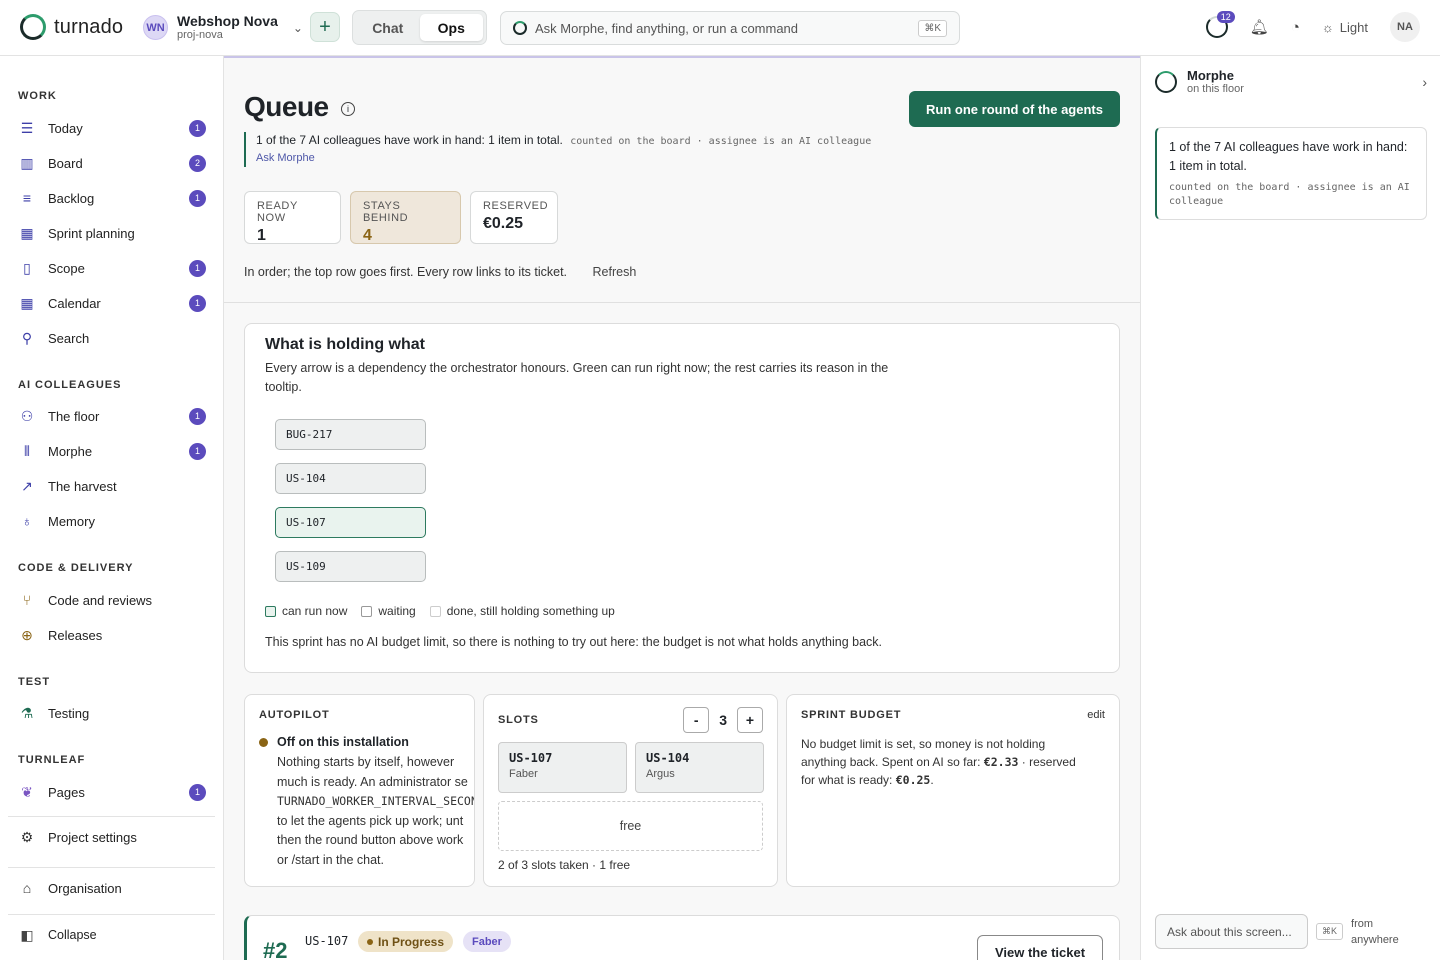 This screenshot has width=1440, height=960. Describe the element at coordinates (27, 712) in the screenshot. I see `flask-icon: ⚗` at that location.